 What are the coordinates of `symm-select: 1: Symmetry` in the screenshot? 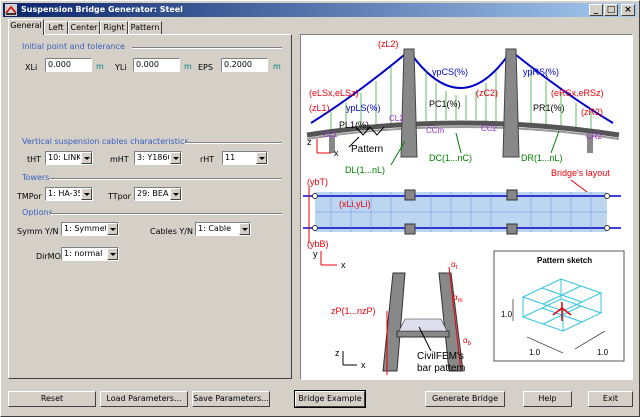 It's located at (90, 229).